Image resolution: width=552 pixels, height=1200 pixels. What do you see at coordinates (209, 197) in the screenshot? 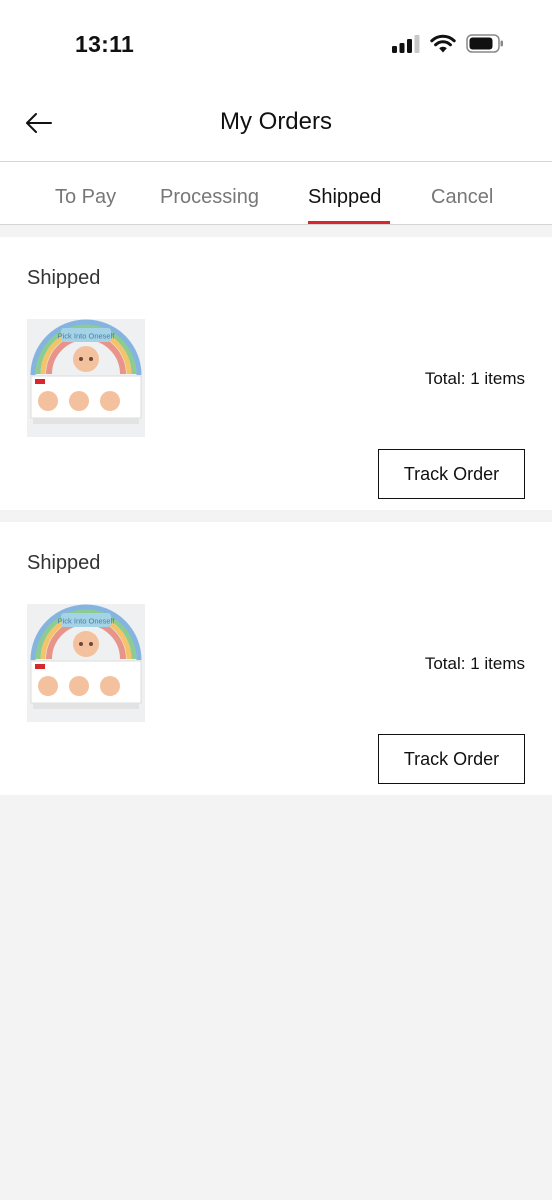
I see `tab-processing: Processing` at bounding box center [209, 197].